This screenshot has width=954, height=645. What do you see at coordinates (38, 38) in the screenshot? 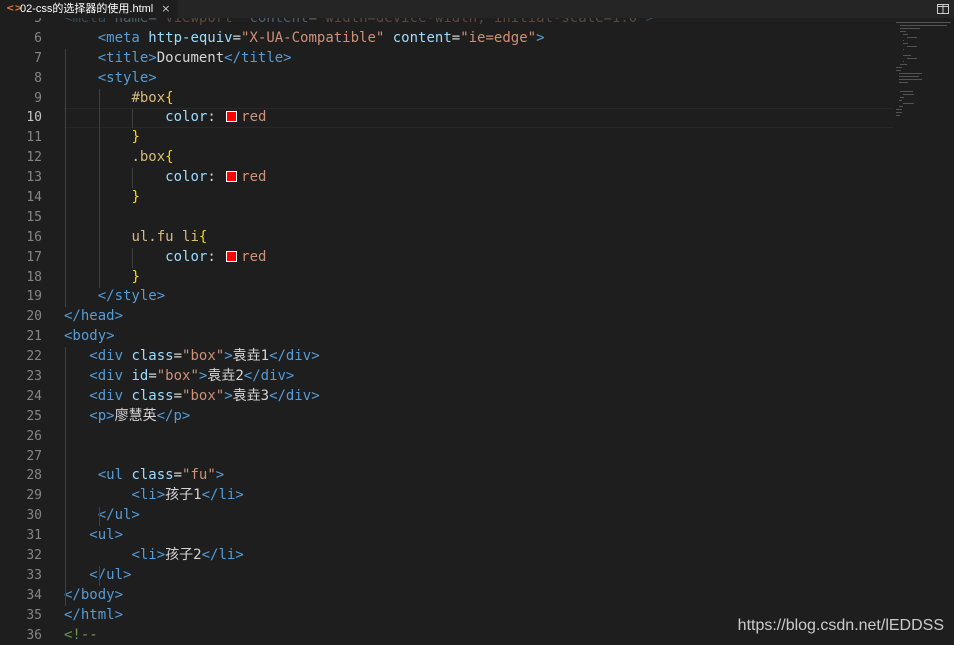
I see `line-number: 6` at bounding box center [38, 38].